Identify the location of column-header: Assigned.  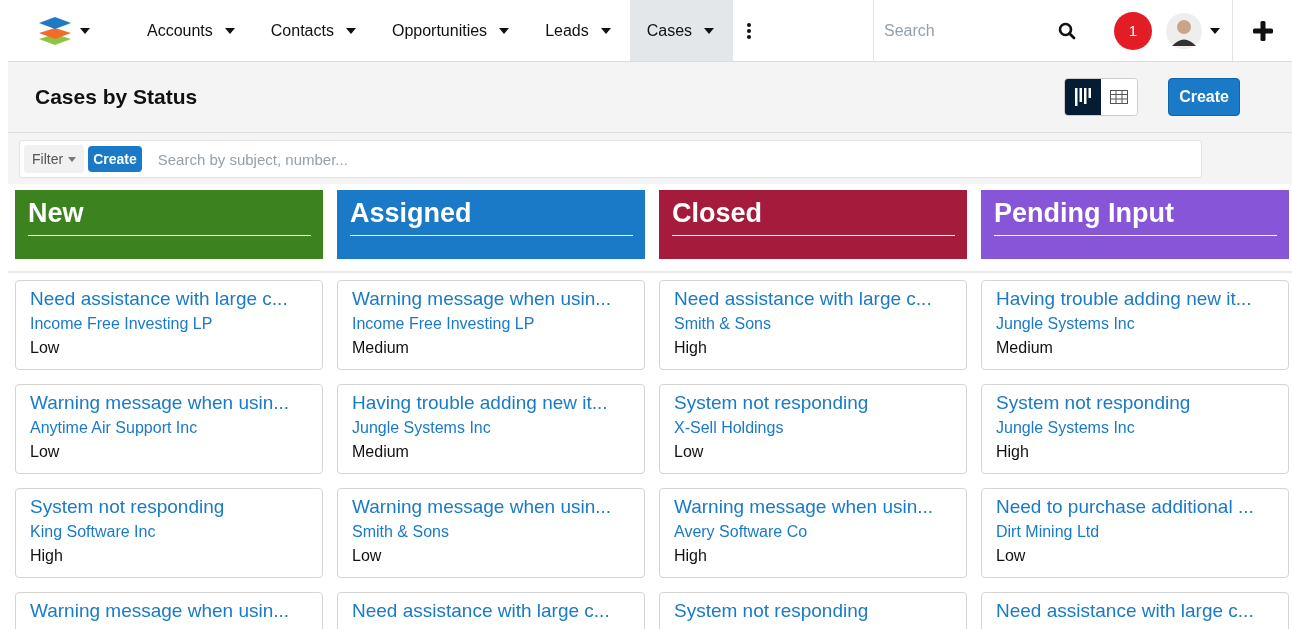
(491, 224).